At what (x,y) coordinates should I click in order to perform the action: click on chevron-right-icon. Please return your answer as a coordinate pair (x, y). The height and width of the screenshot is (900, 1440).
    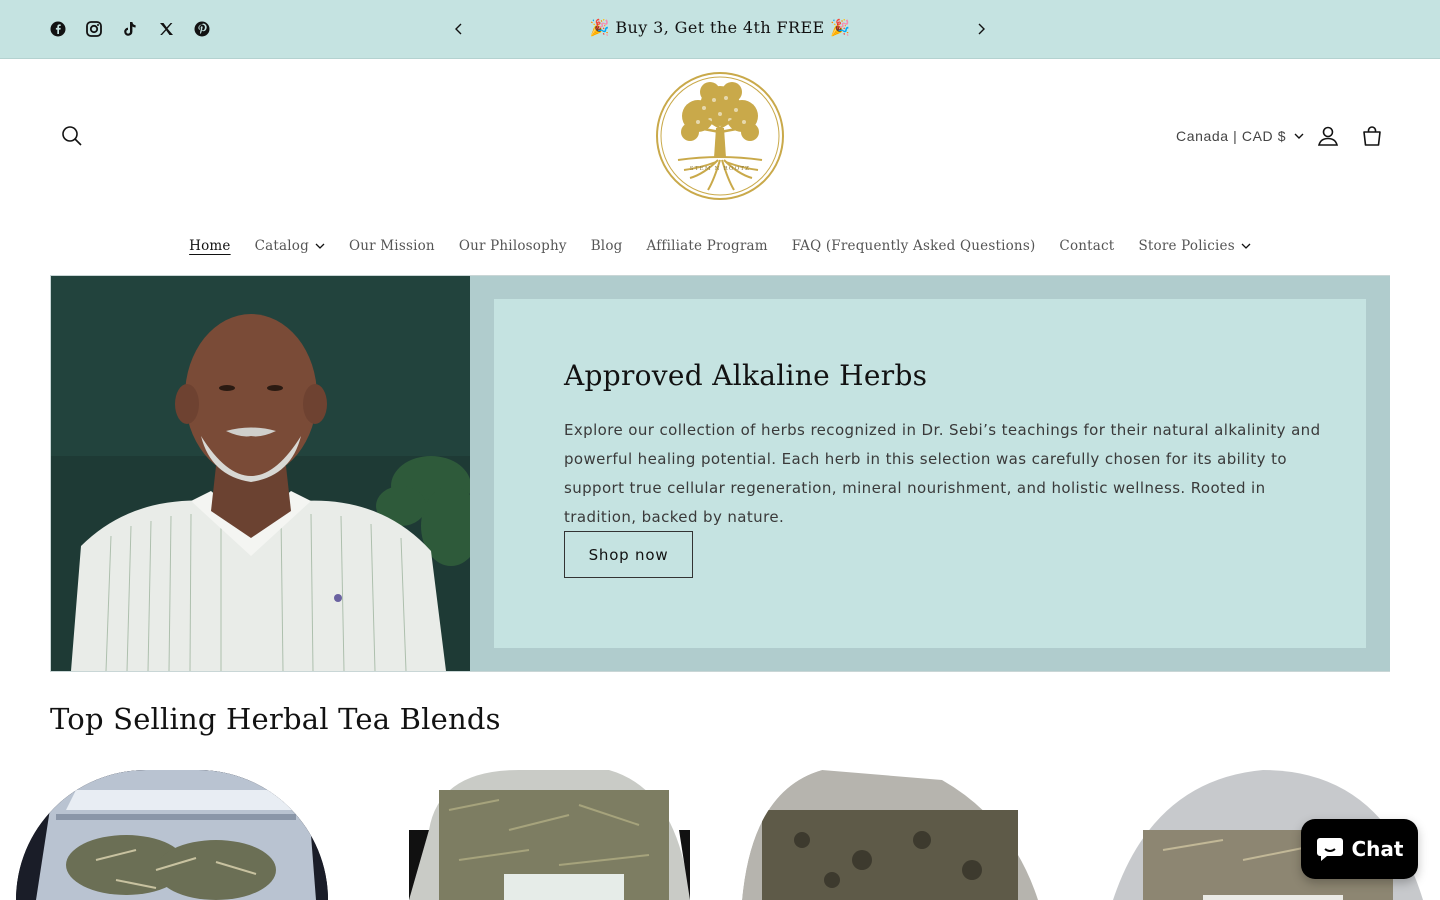
    Looking at the image, I should click on (981, 29).